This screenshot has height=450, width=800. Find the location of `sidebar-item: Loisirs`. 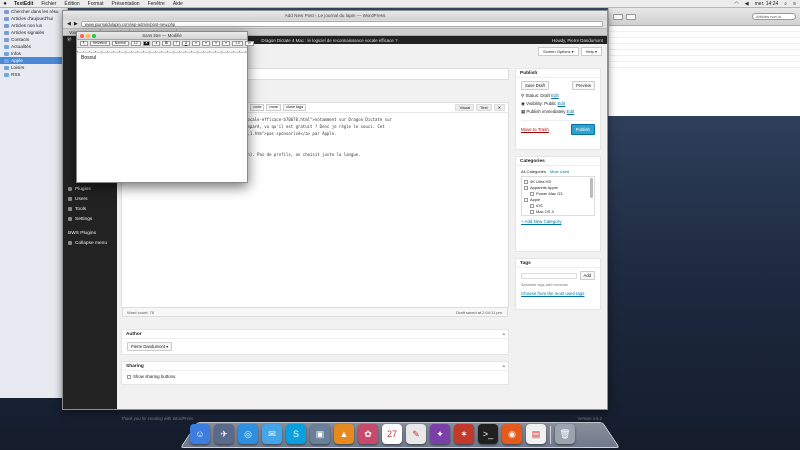

sidebar-item: Loisirs is located at coordinates (33, 67).